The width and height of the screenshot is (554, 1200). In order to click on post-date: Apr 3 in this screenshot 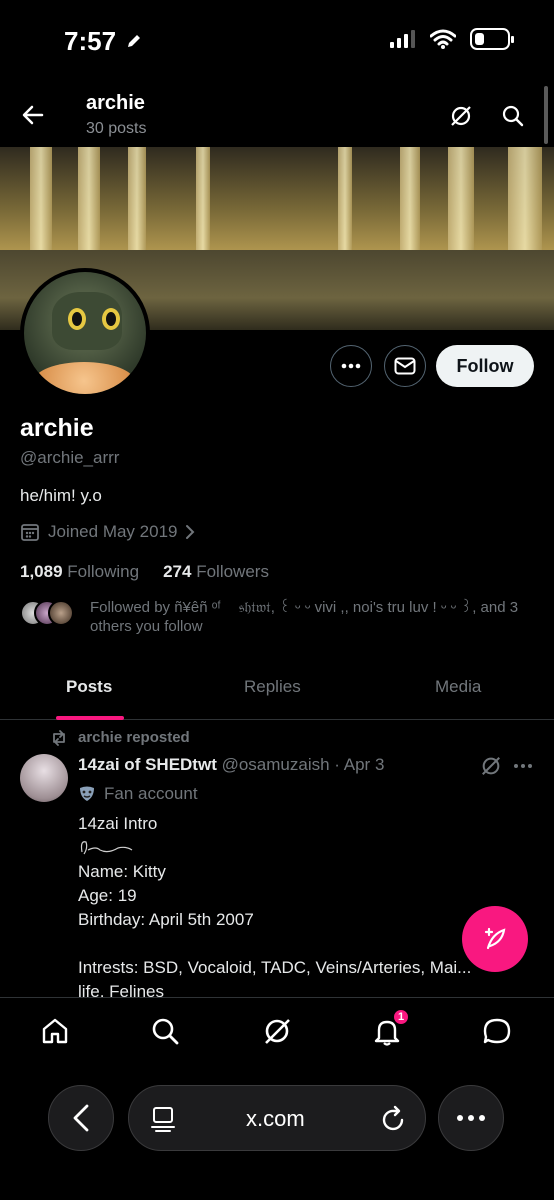, I will do `click(364, 764)`.